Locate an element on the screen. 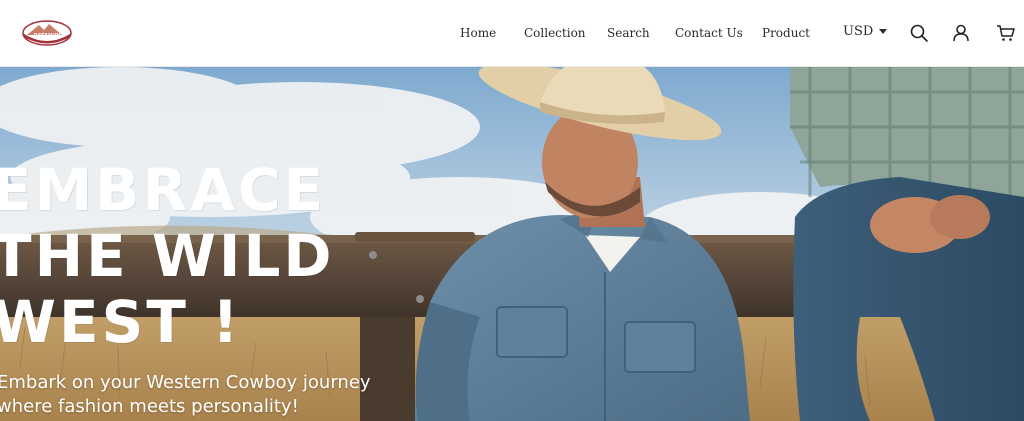  subtitle-line-2: where fashion meets personality! is located at coordinates (149, 406).